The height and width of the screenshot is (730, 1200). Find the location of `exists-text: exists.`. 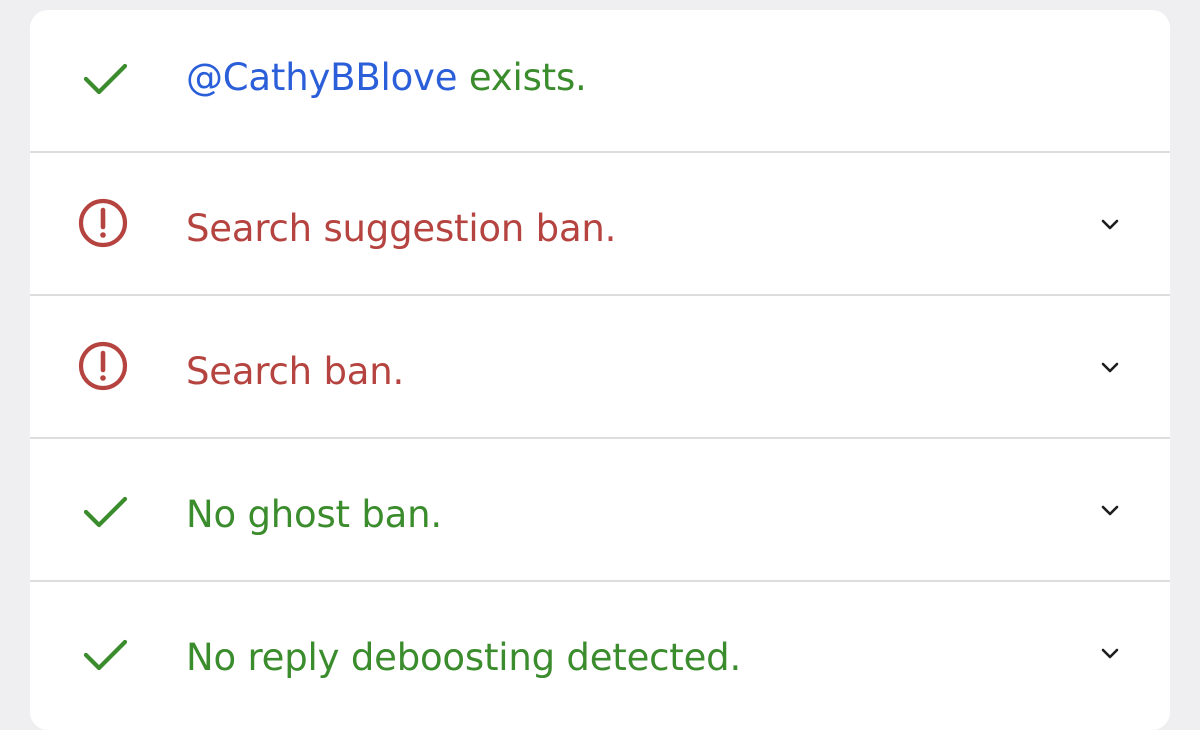

exists-text: exists. is located at coordinates (522, 77).